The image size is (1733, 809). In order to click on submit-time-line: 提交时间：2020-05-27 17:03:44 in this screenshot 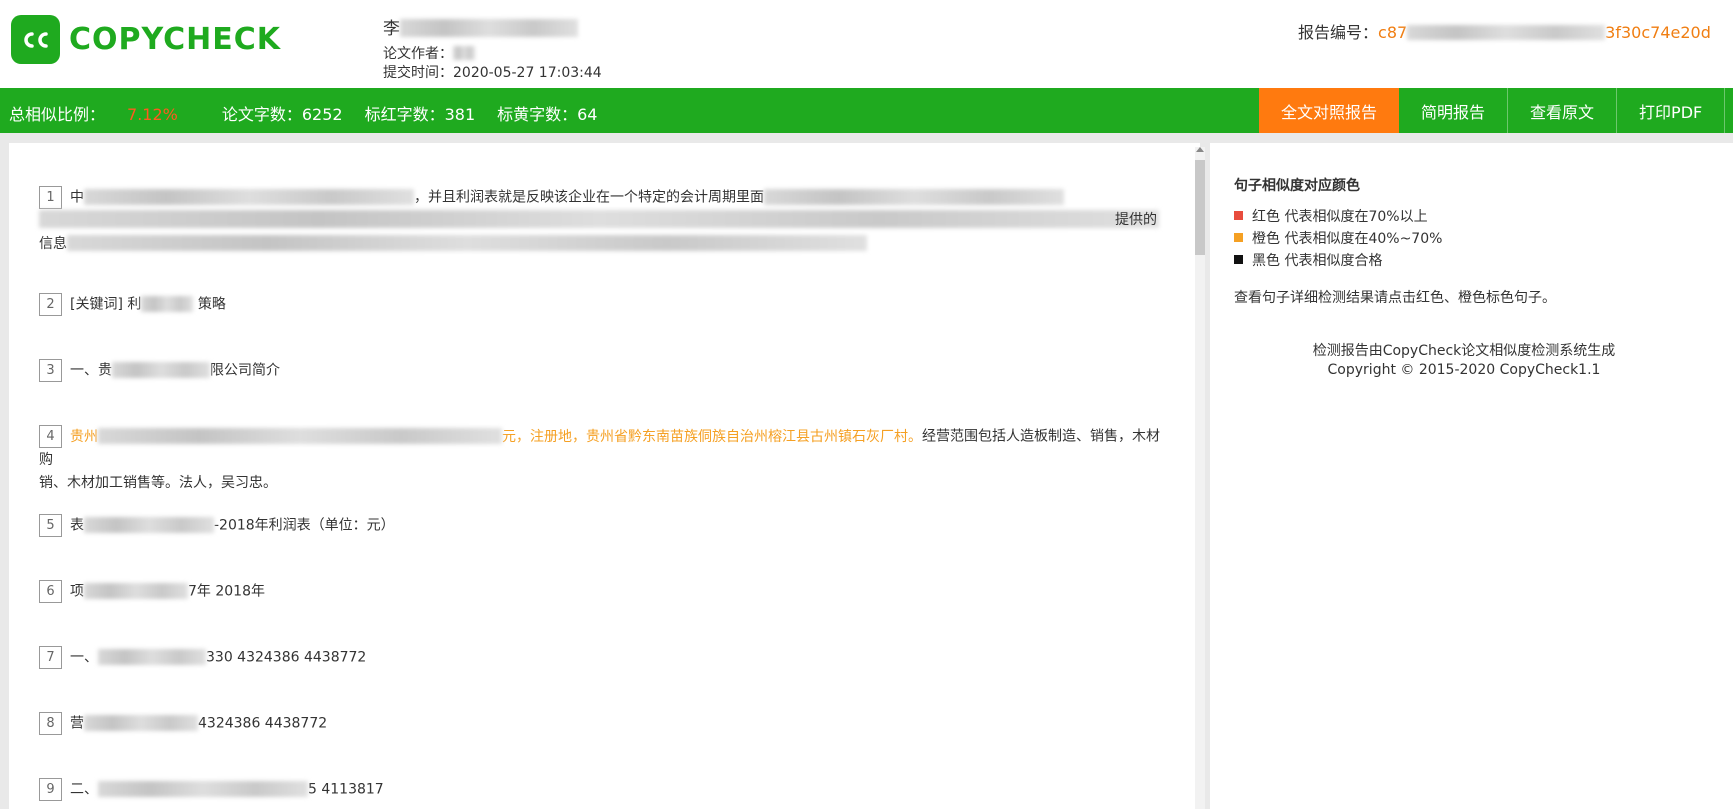, I will do `click(492, 73)`.